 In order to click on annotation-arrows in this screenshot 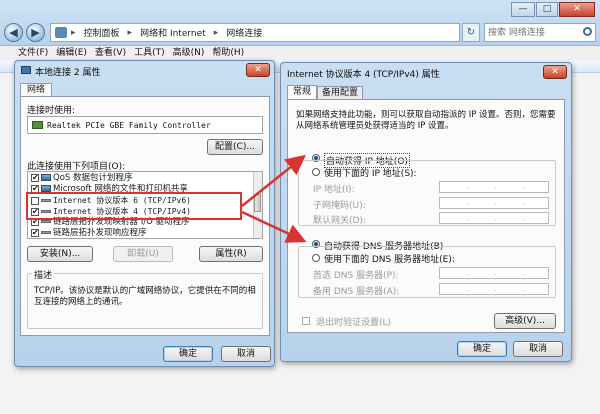, I will do `click(274, 198)`.